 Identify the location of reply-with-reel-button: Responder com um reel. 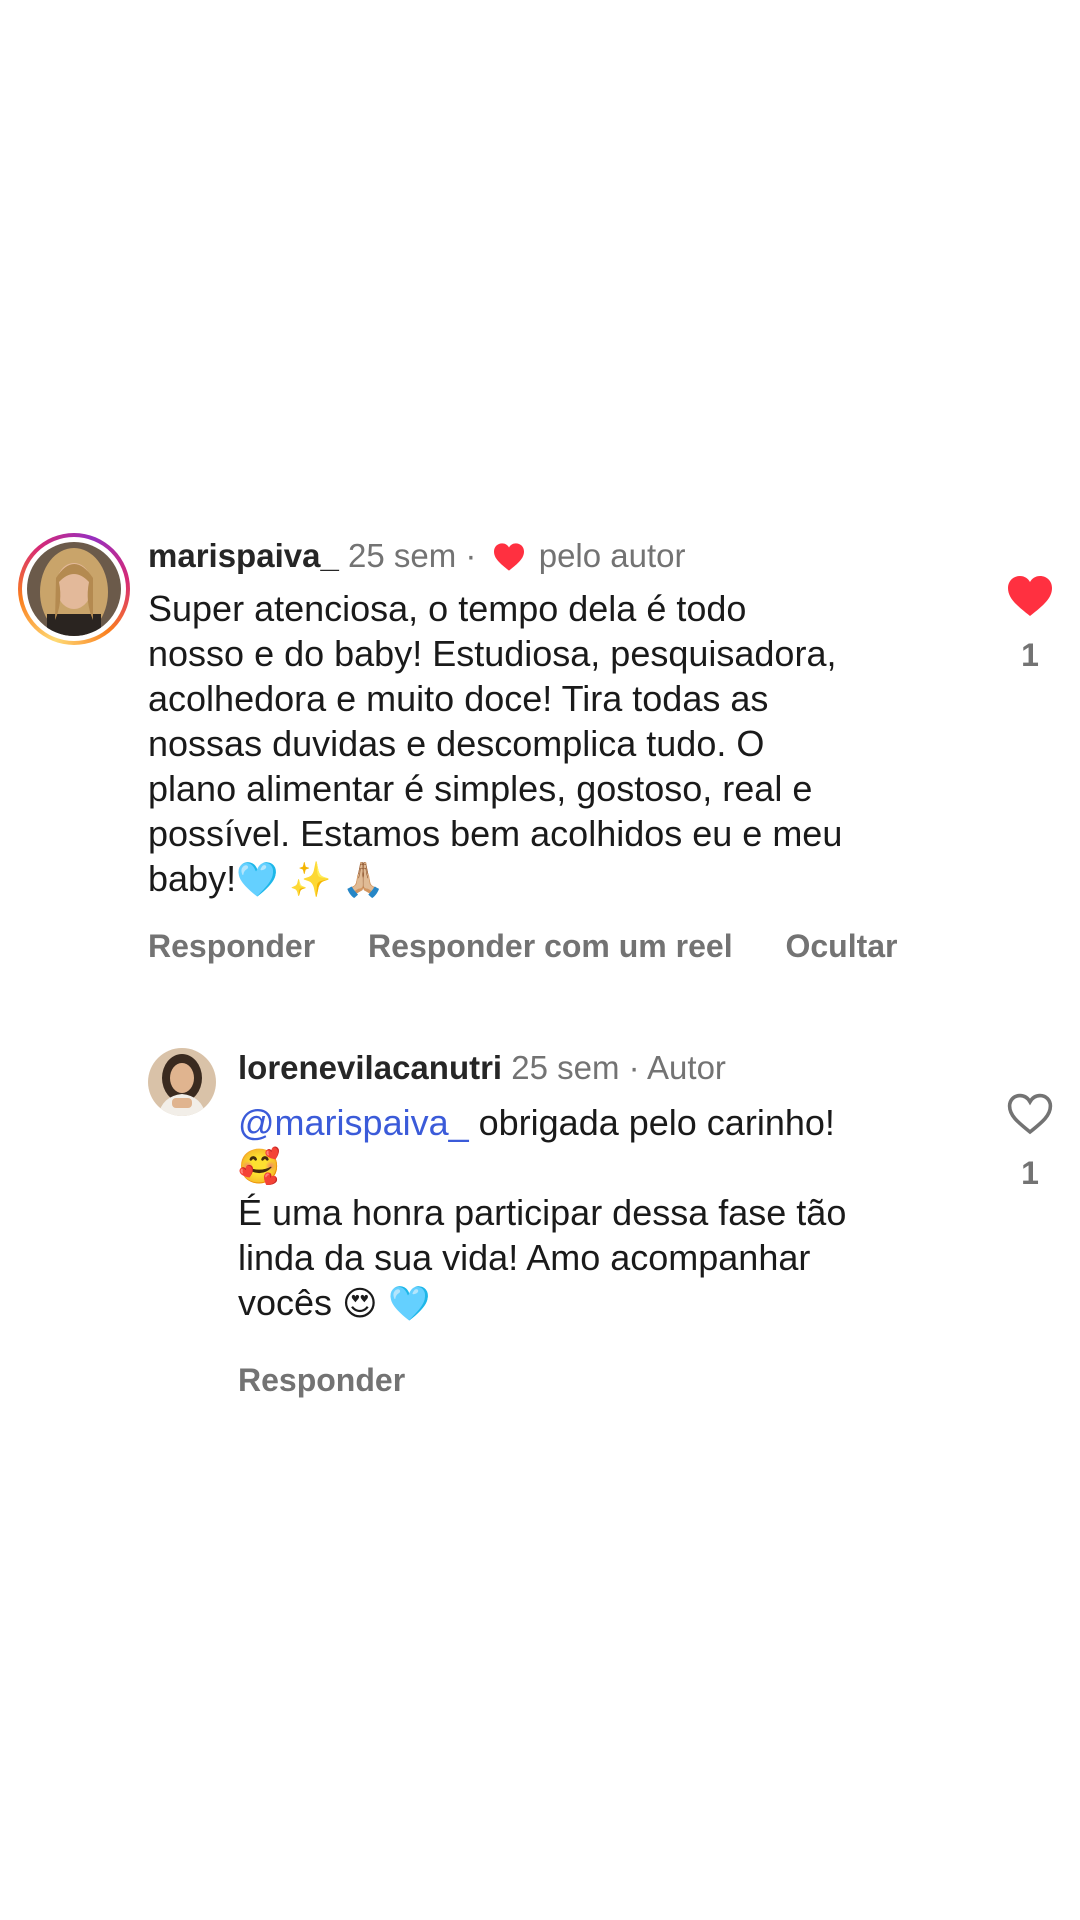
(550, 946).